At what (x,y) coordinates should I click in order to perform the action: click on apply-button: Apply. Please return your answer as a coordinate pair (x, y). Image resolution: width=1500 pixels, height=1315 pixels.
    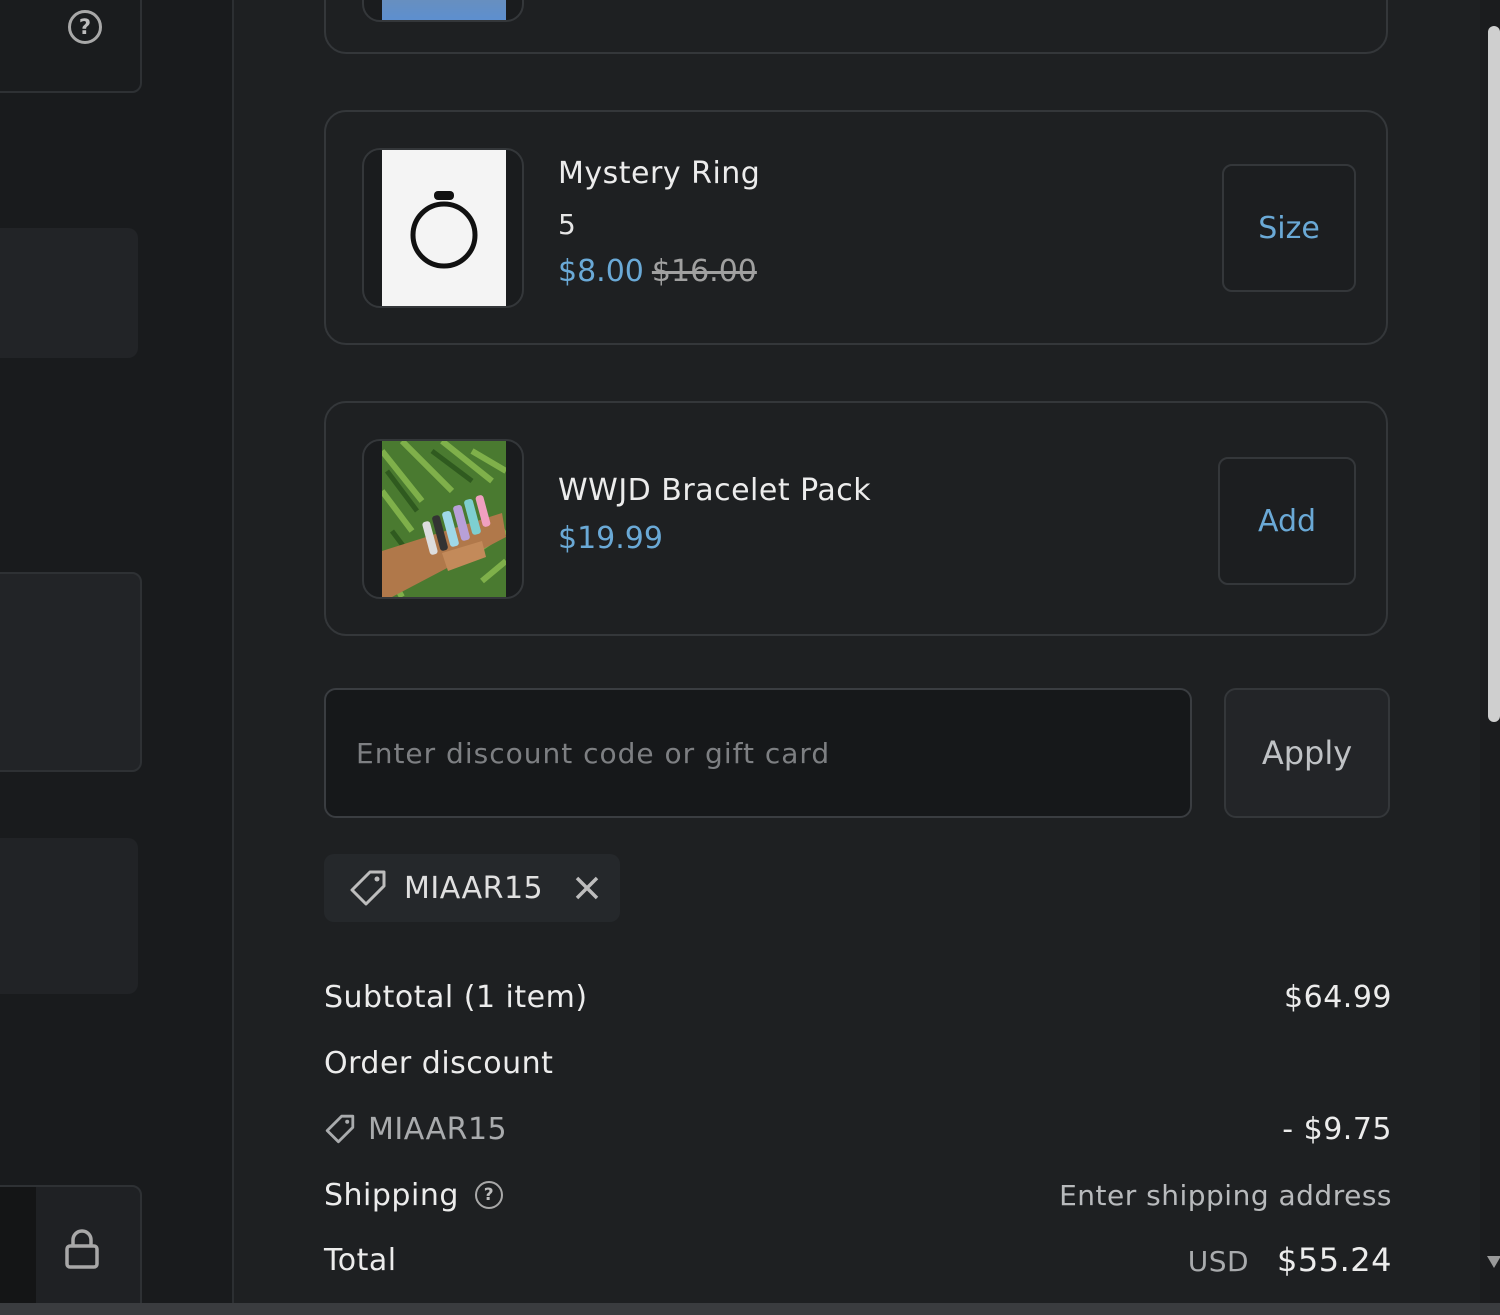
    Looking at the image, I should click on (1307, 753).